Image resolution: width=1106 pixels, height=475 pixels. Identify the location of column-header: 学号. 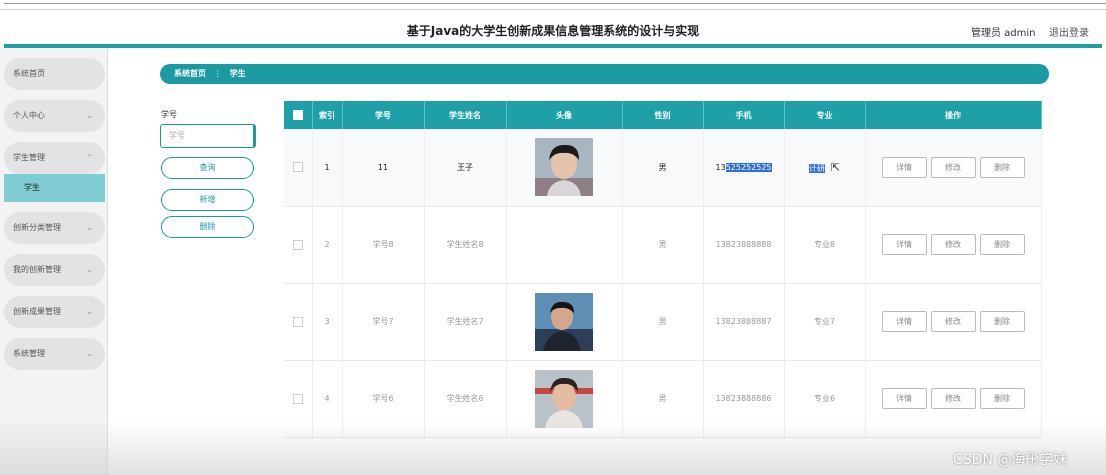
(383, 115).